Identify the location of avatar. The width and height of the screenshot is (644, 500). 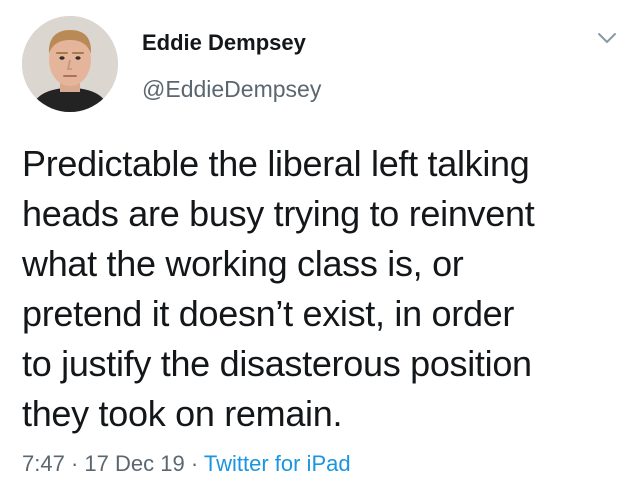
(70, 64).